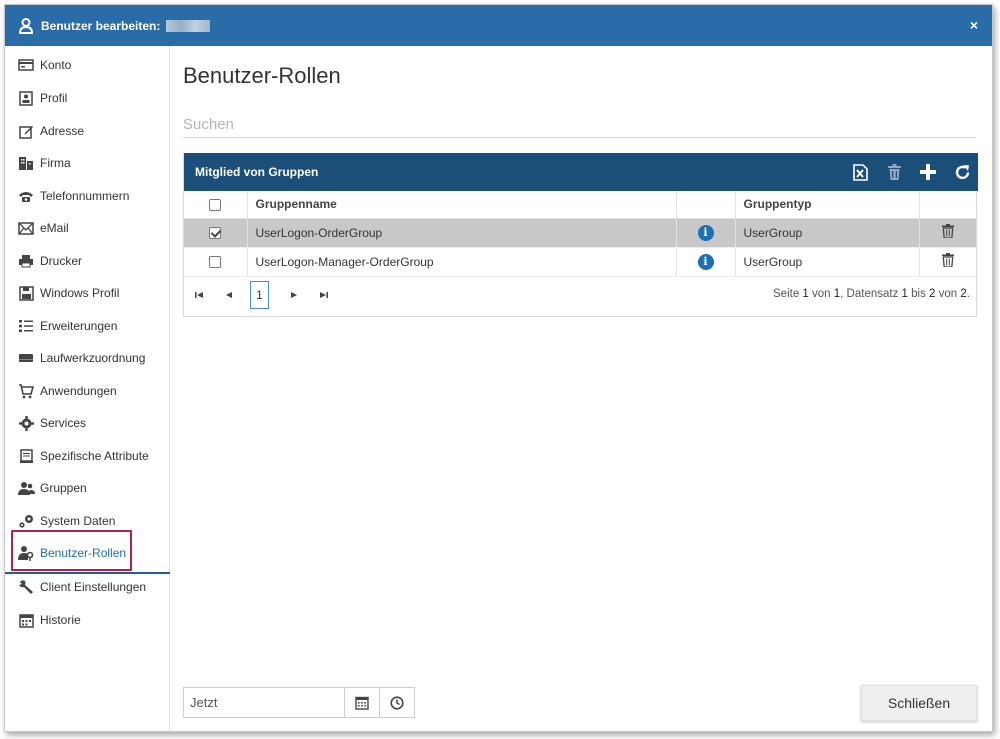 This screenshot has height=739, width=1000. What do you see at coordinates (26, 326) in the screenshot?
I see `list-icon` at bounding box center [26, 326].